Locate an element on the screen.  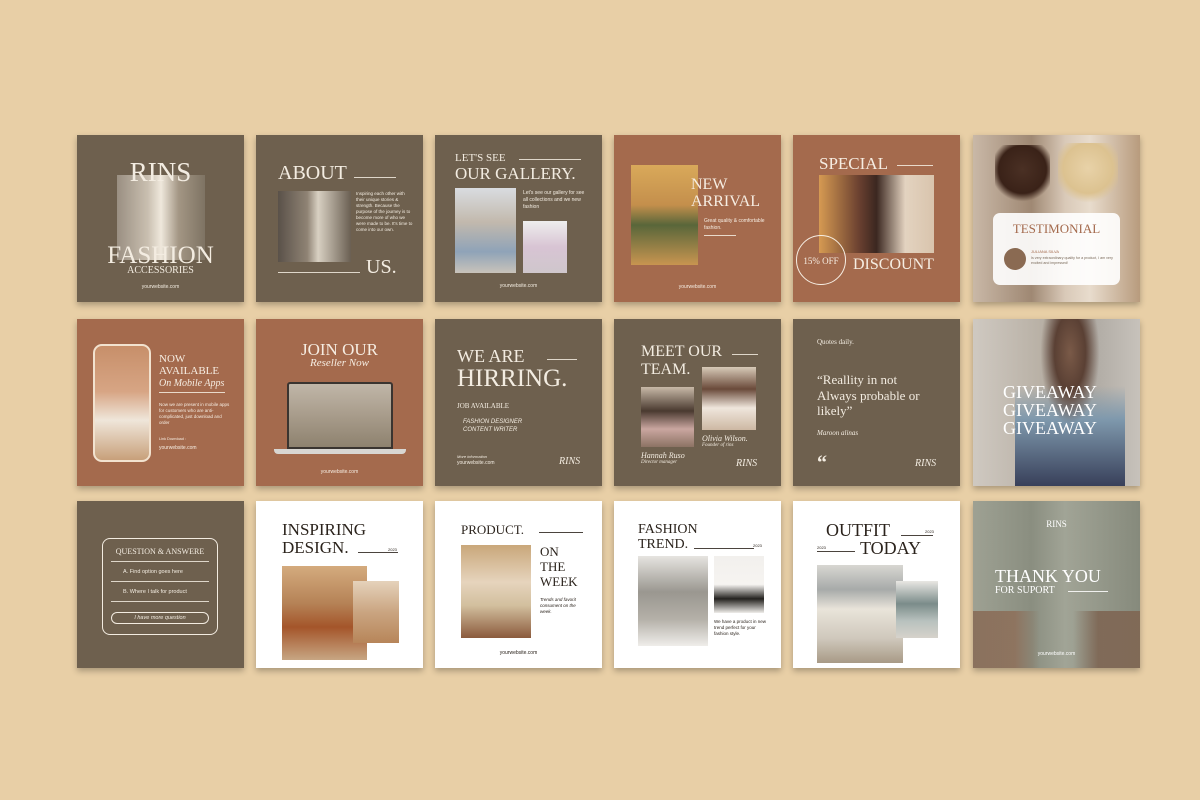
post-inspiring-design: INSPIRING DESIGN. 2023 is located at coordinates (339, 584).